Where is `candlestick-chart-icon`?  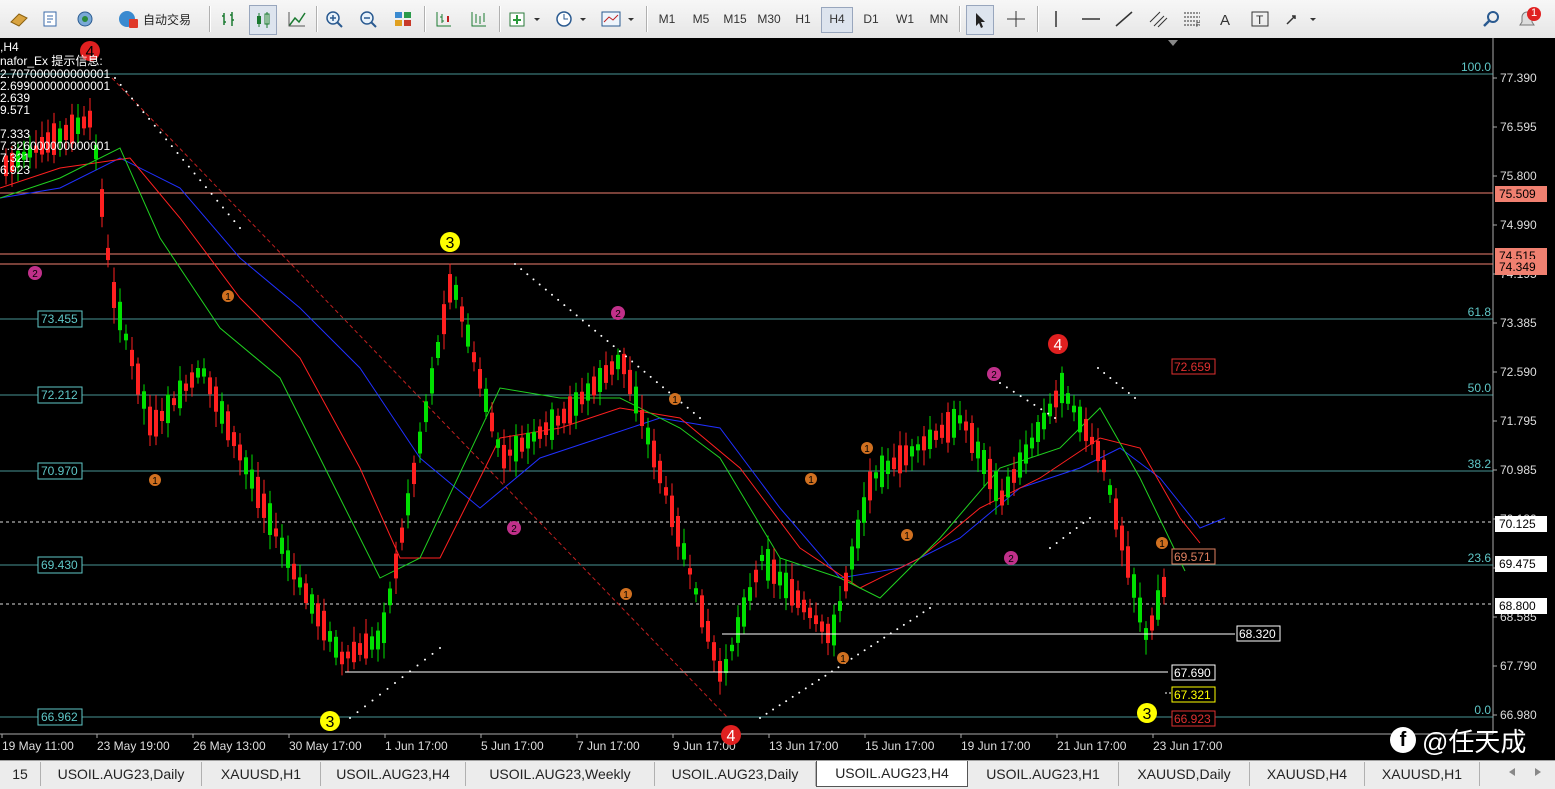 candlestick-chart-icon is located at coordinates (263, 20).